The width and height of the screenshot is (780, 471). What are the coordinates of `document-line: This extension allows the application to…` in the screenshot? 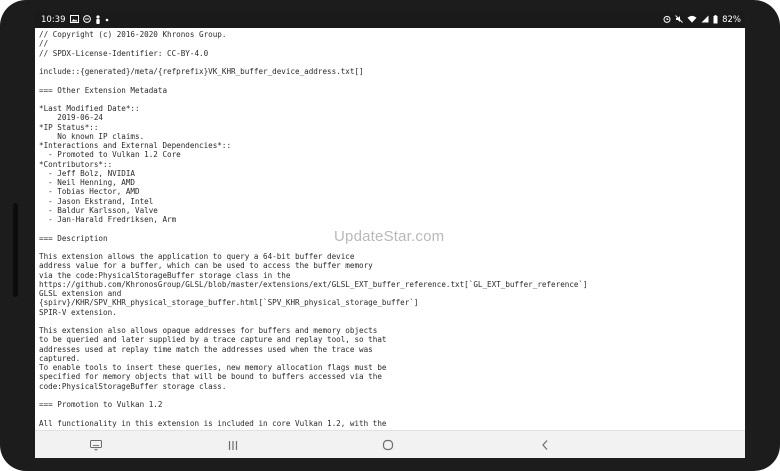 It's located at (197, 256).